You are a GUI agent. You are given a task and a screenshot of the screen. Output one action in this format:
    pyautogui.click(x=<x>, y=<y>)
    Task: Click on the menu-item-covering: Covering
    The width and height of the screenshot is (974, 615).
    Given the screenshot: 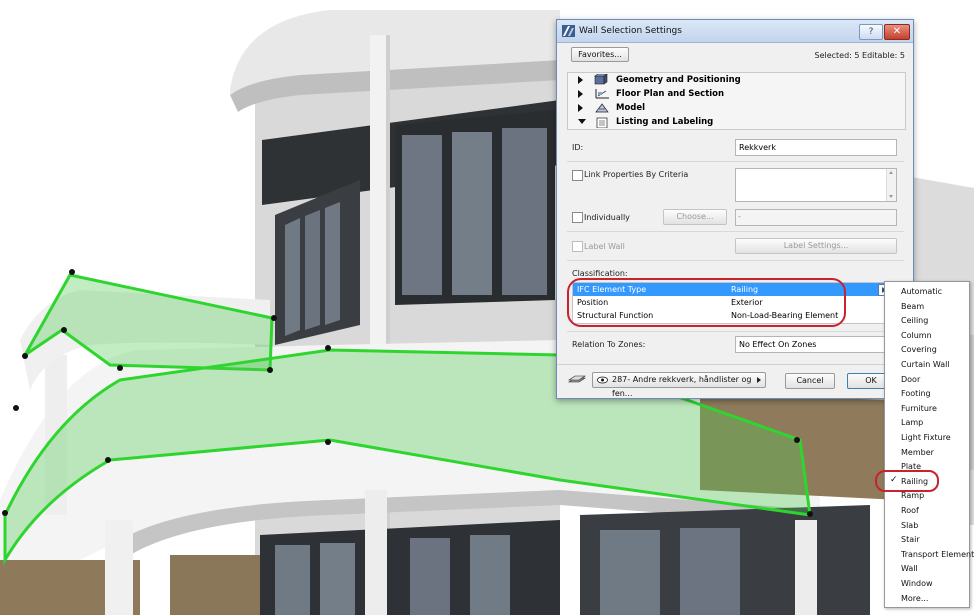 What is the action you would take?
    pyautogui.click(x=927, y=349)
    